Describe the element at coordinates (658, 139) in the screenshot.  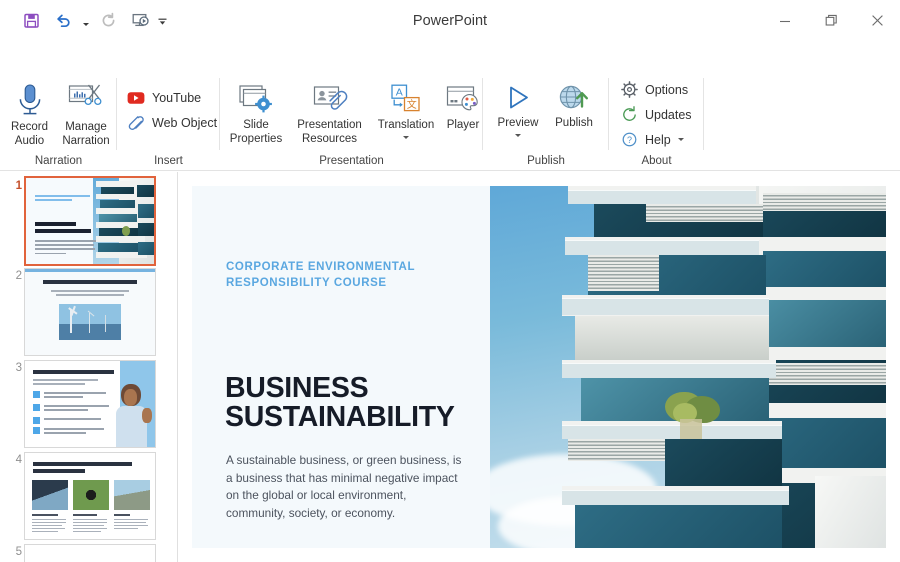
I see `help-label: Help` at that location.